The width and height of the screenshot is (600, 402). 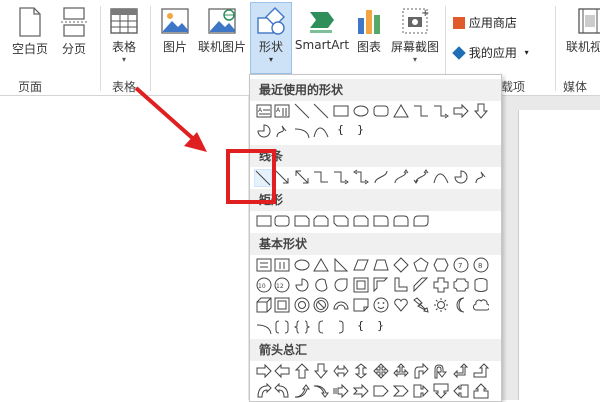 I want to click on left-up-arrow-shape, so click(x=461, y=371).